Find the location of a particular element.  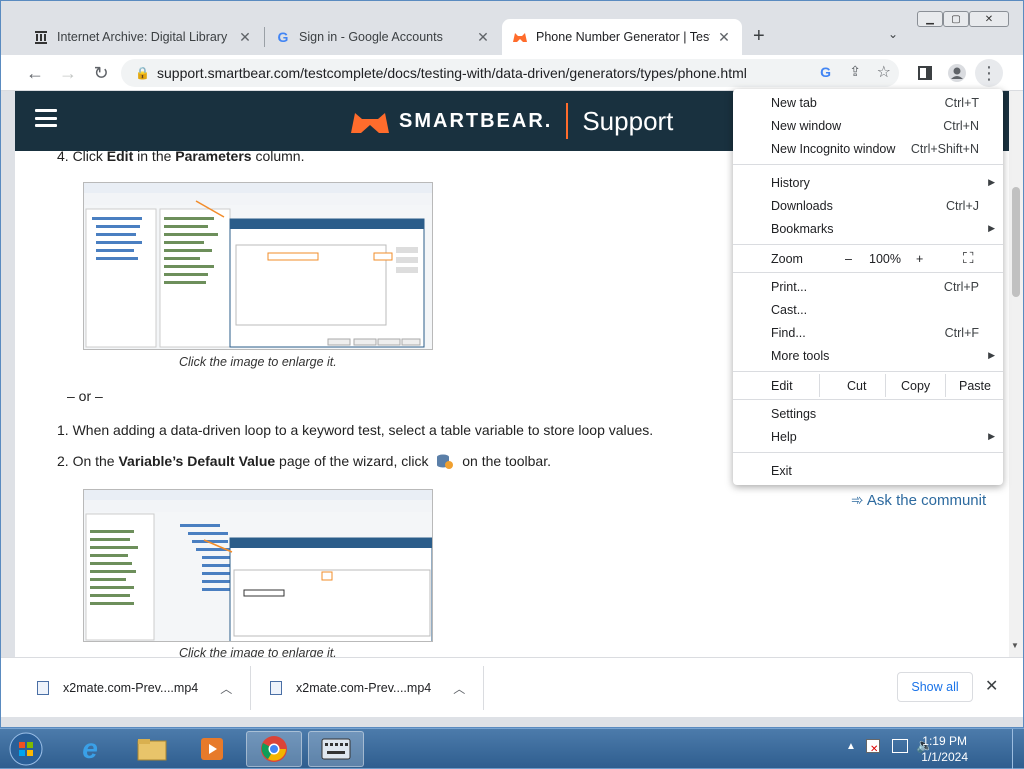

windows-logo-icon is located at coordinates (26, 749).